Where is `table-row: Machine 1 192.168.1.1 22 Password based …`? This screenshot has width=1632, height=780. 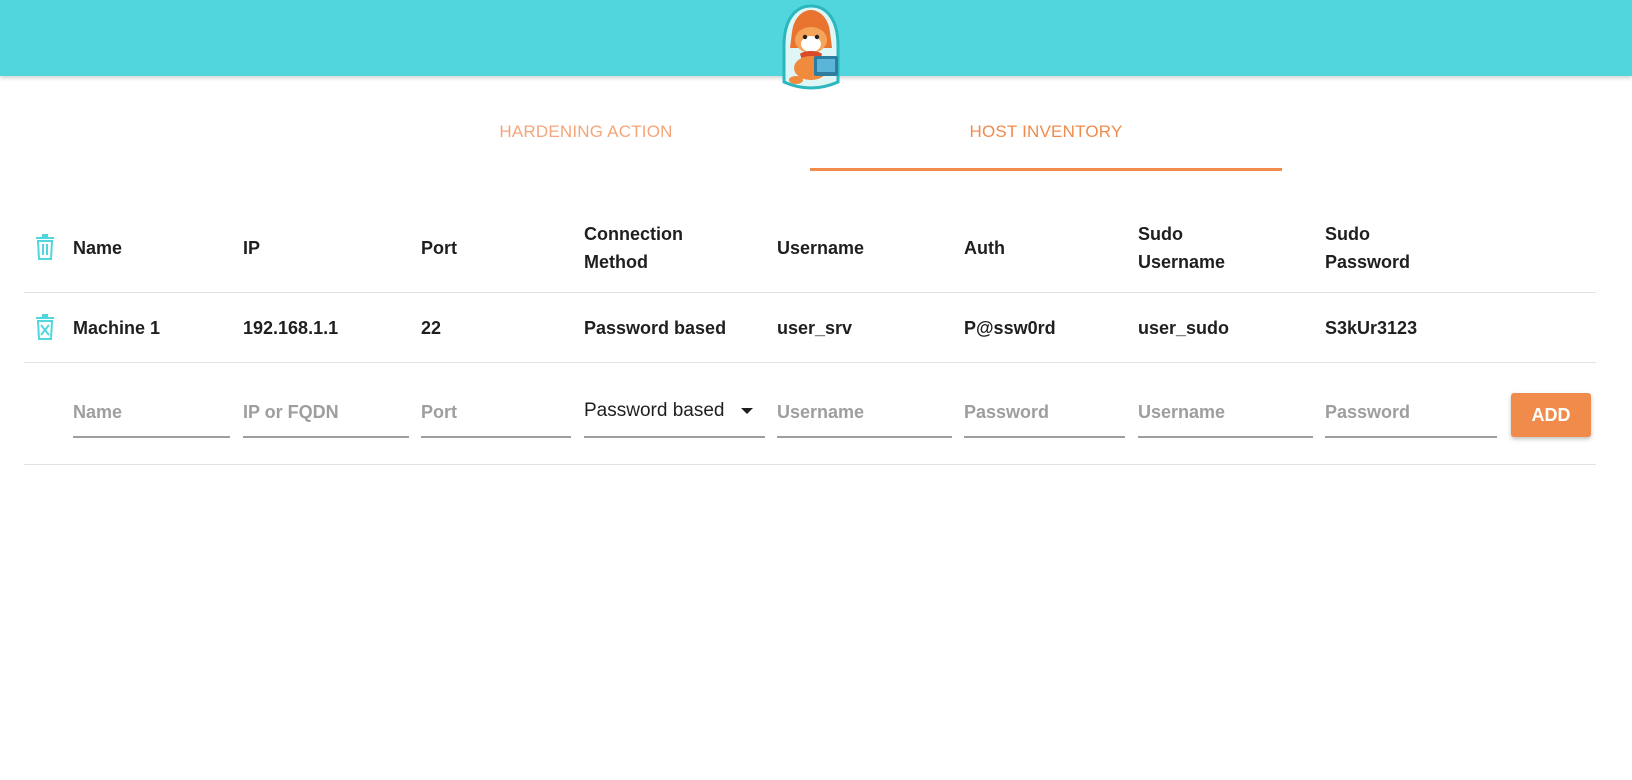 table-row: Machine 1 192.168.1.1 22 Password based … is located at coordinates (810, 327).